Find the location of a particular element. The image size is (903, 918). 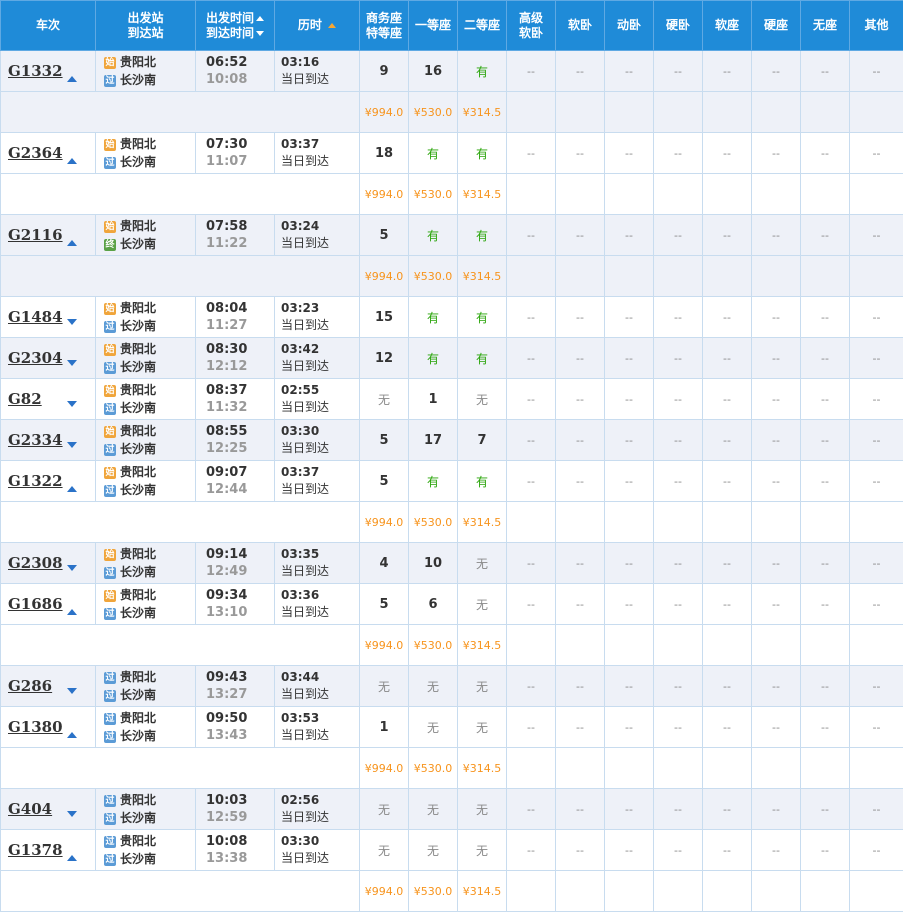

first-seat-cell: 6 is located at coordinates (433, 604).